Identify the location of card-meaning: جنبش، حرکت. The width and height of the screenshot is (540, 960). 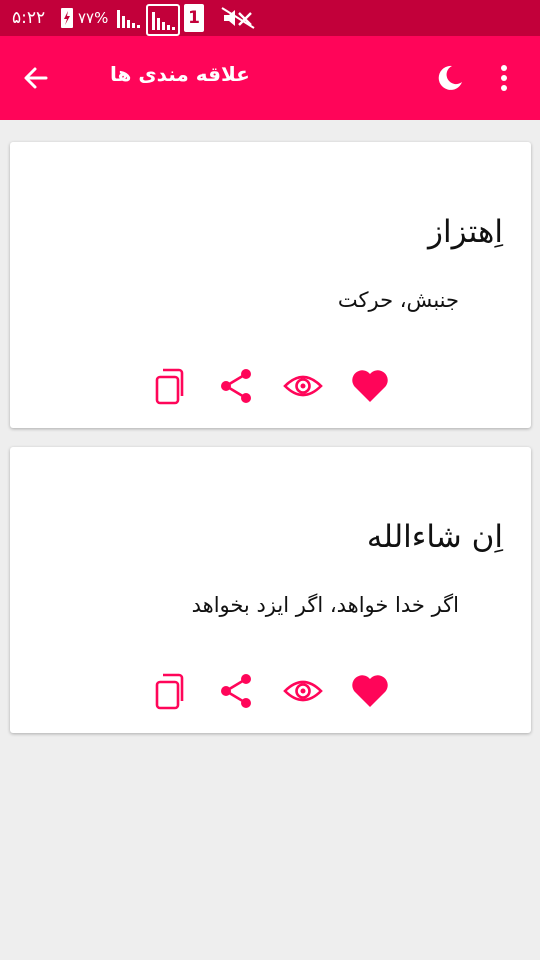
(398, 300).